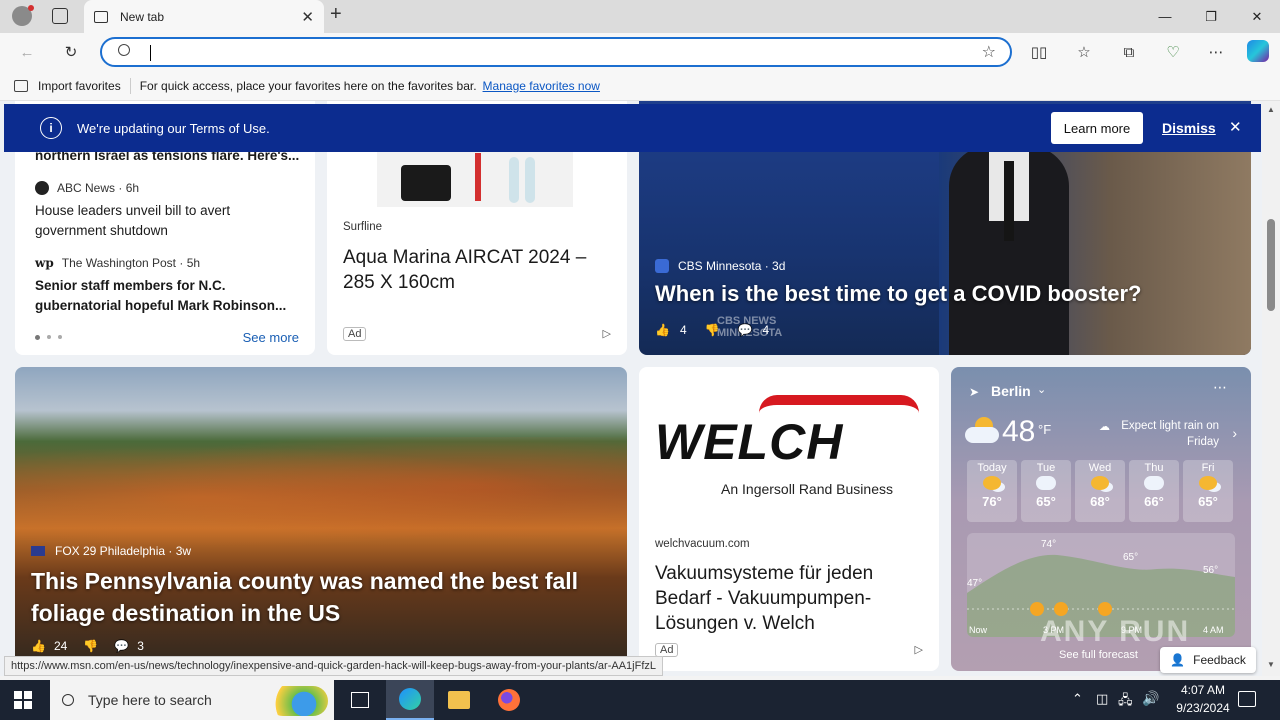 The width and height of the screenshot is (1280, 720). I want to click on tray-app-icon: ◫, so click(1102, 699).